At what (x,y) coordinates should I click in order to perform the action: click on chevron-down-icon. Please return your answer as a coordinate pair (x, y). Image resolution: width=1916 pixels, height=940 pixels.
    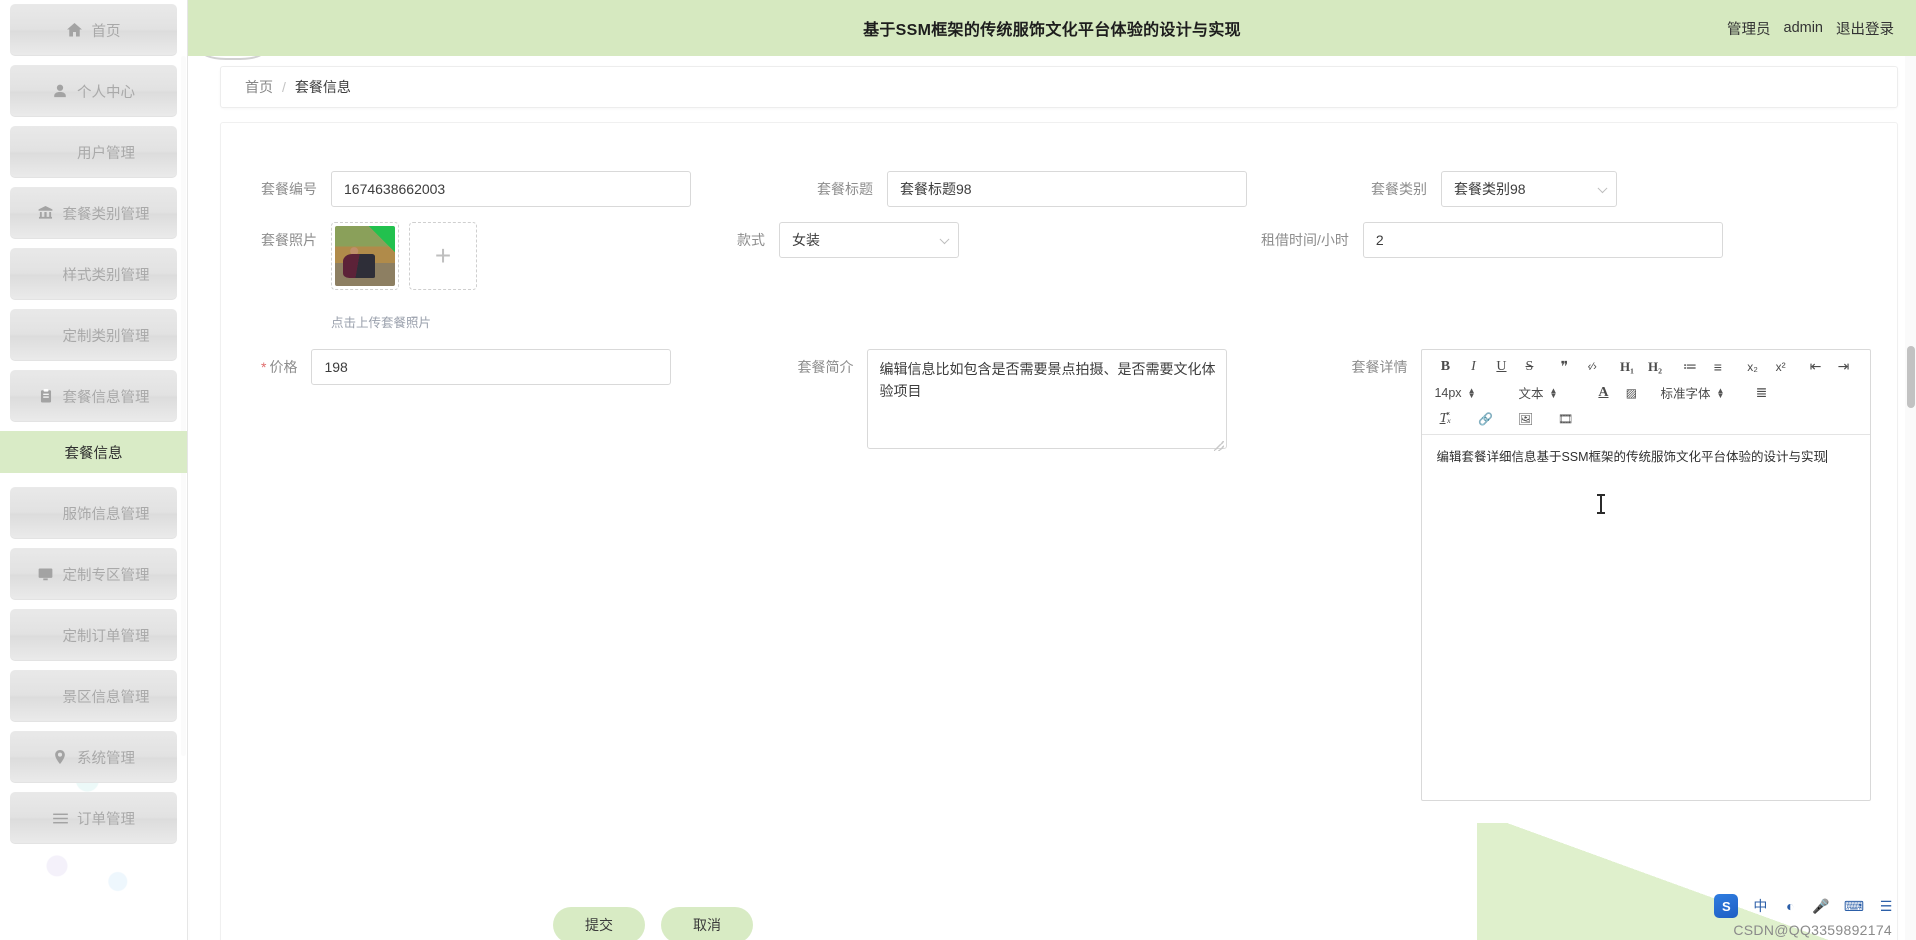
    Looking at the image, I should click on (944, 239).